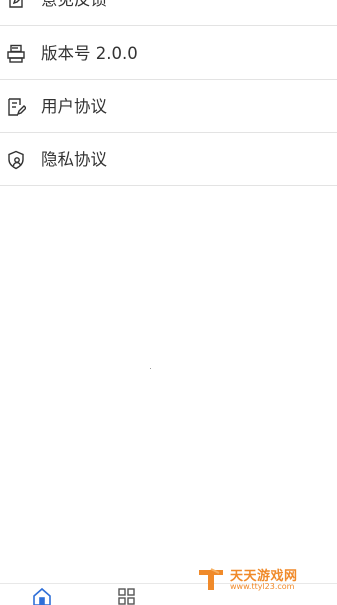 The image size is (337, 605). What do you see at coordinates (16, 5) in the screenshot?
I see `edit-icon` at bounding box center [16, 5].